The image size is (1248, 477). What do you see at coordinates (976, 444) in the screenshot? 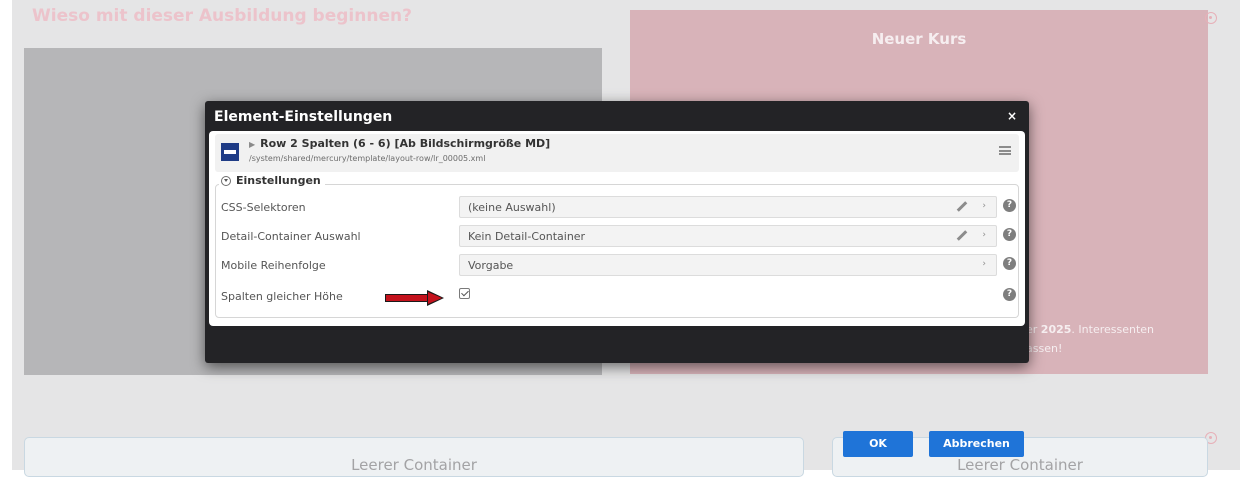
I see `cancel-button: Abbrechen` at bounding box center [976, 444].